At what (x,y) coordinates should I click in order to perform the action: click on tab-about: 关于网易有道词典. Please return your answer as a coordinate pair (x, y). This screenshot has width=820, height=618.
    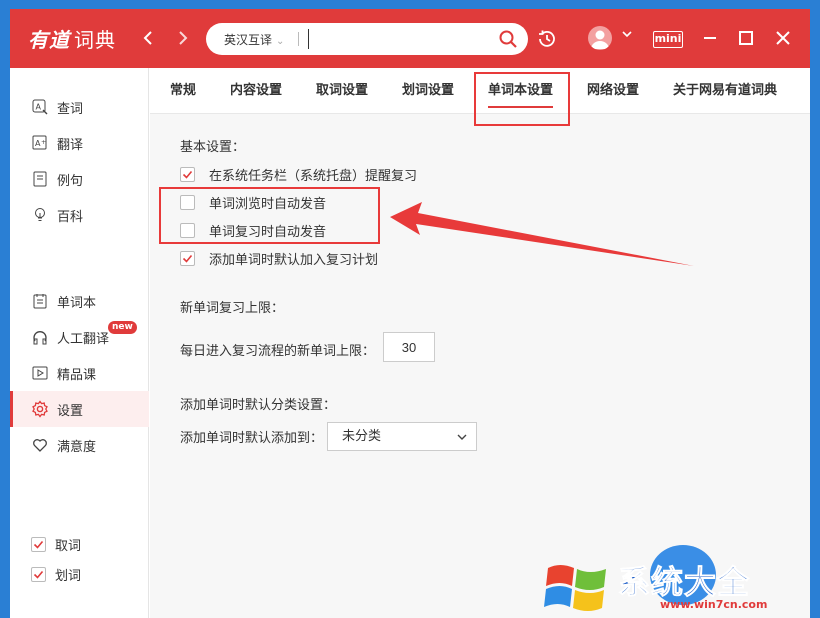
    Looking at the image, I should click on (725, 91).